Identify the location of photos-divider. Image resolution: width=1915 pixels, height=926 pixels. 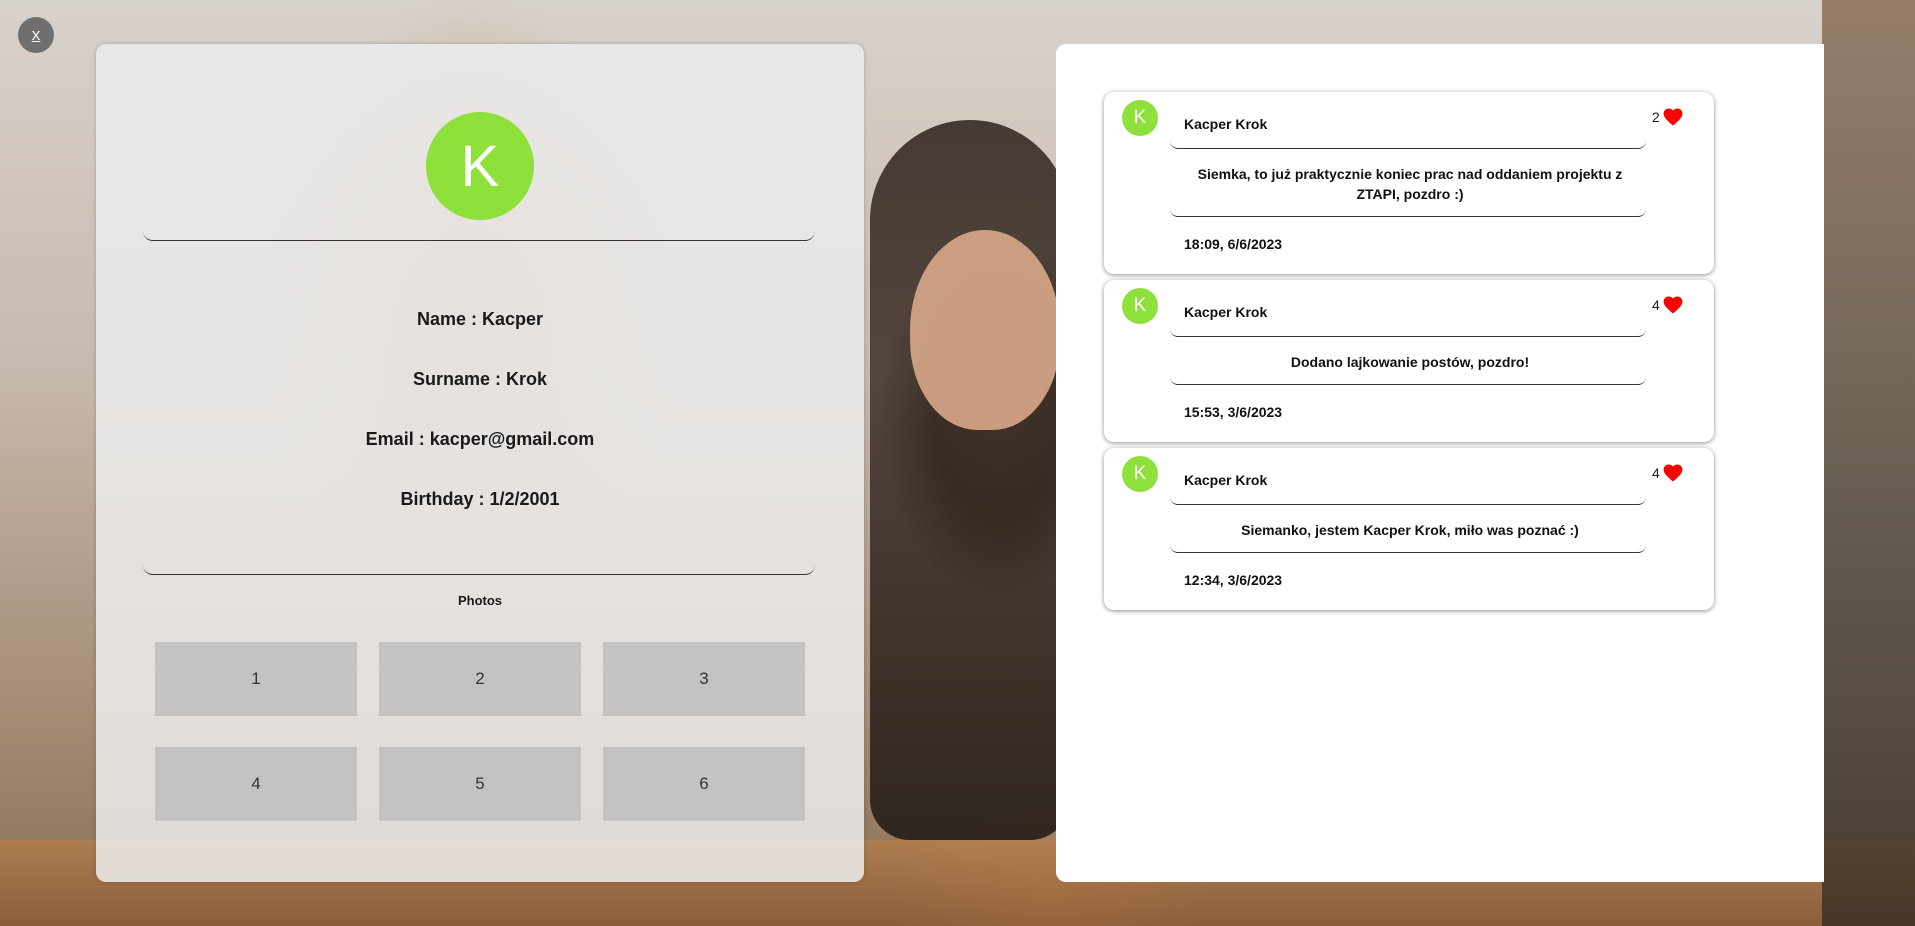
(479, 567).